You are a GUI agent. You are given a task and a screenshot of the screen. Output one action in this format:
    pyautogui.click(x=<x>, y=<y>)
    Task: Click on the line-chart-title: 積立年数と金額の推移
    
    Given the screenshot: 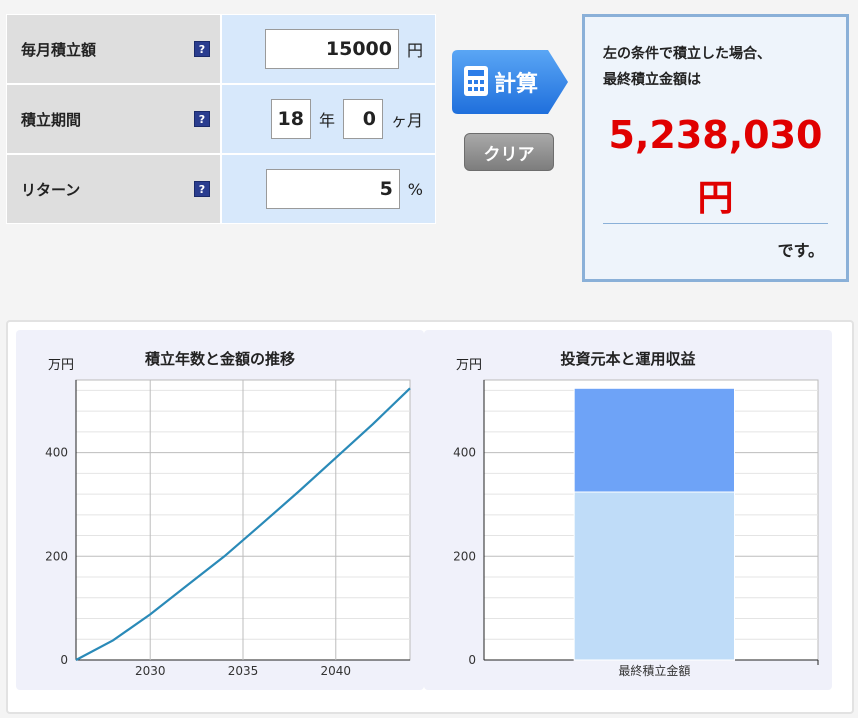 What is the action you would take?
    pyautogui.click(x=219, y=359)
    